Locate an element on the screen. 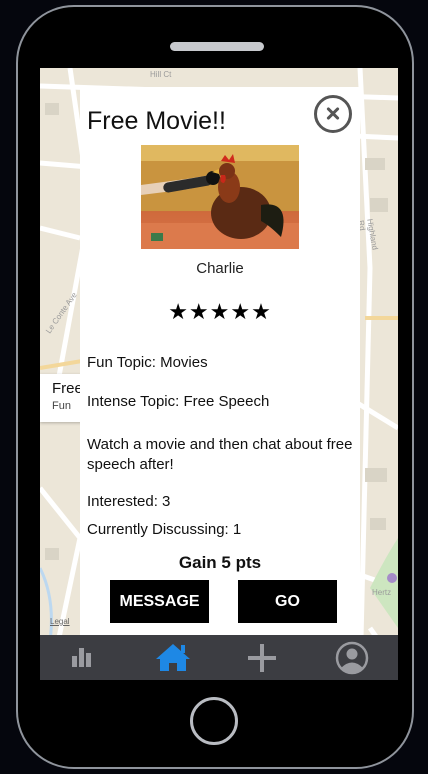 The image size is (428, 774). profile-icon is located at coordinates (352, 658).